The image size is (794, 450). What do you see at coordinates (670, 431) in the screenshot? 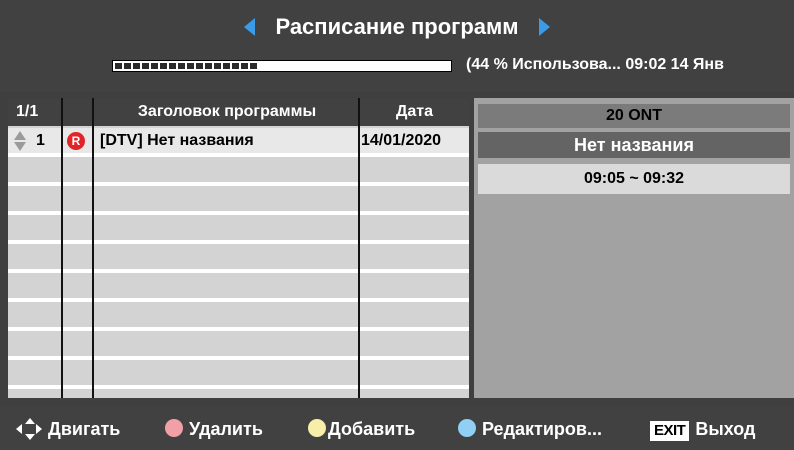
I see `exit-key-icon: EXIT` at bounding box center [670, 431].